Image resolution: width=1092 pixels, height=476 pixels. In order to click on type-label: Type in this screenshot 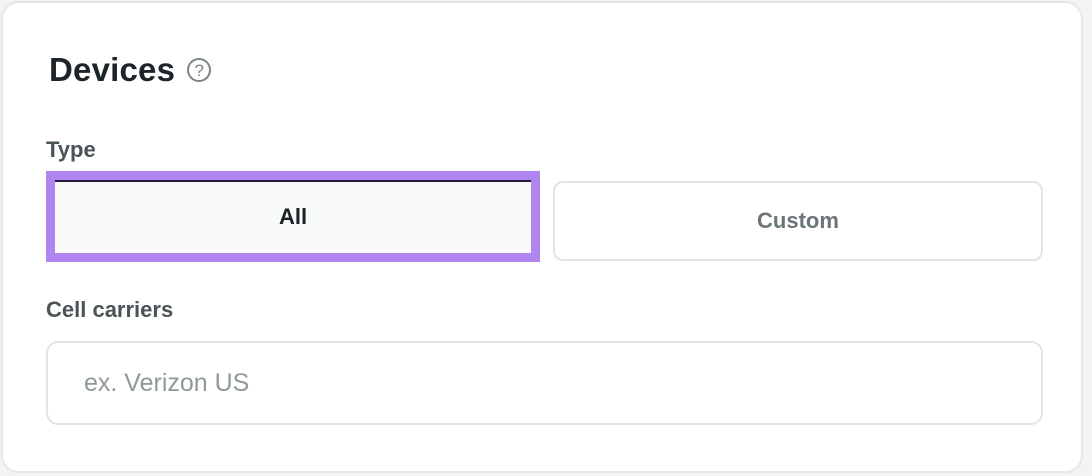, I will do `click(71, 149)`.